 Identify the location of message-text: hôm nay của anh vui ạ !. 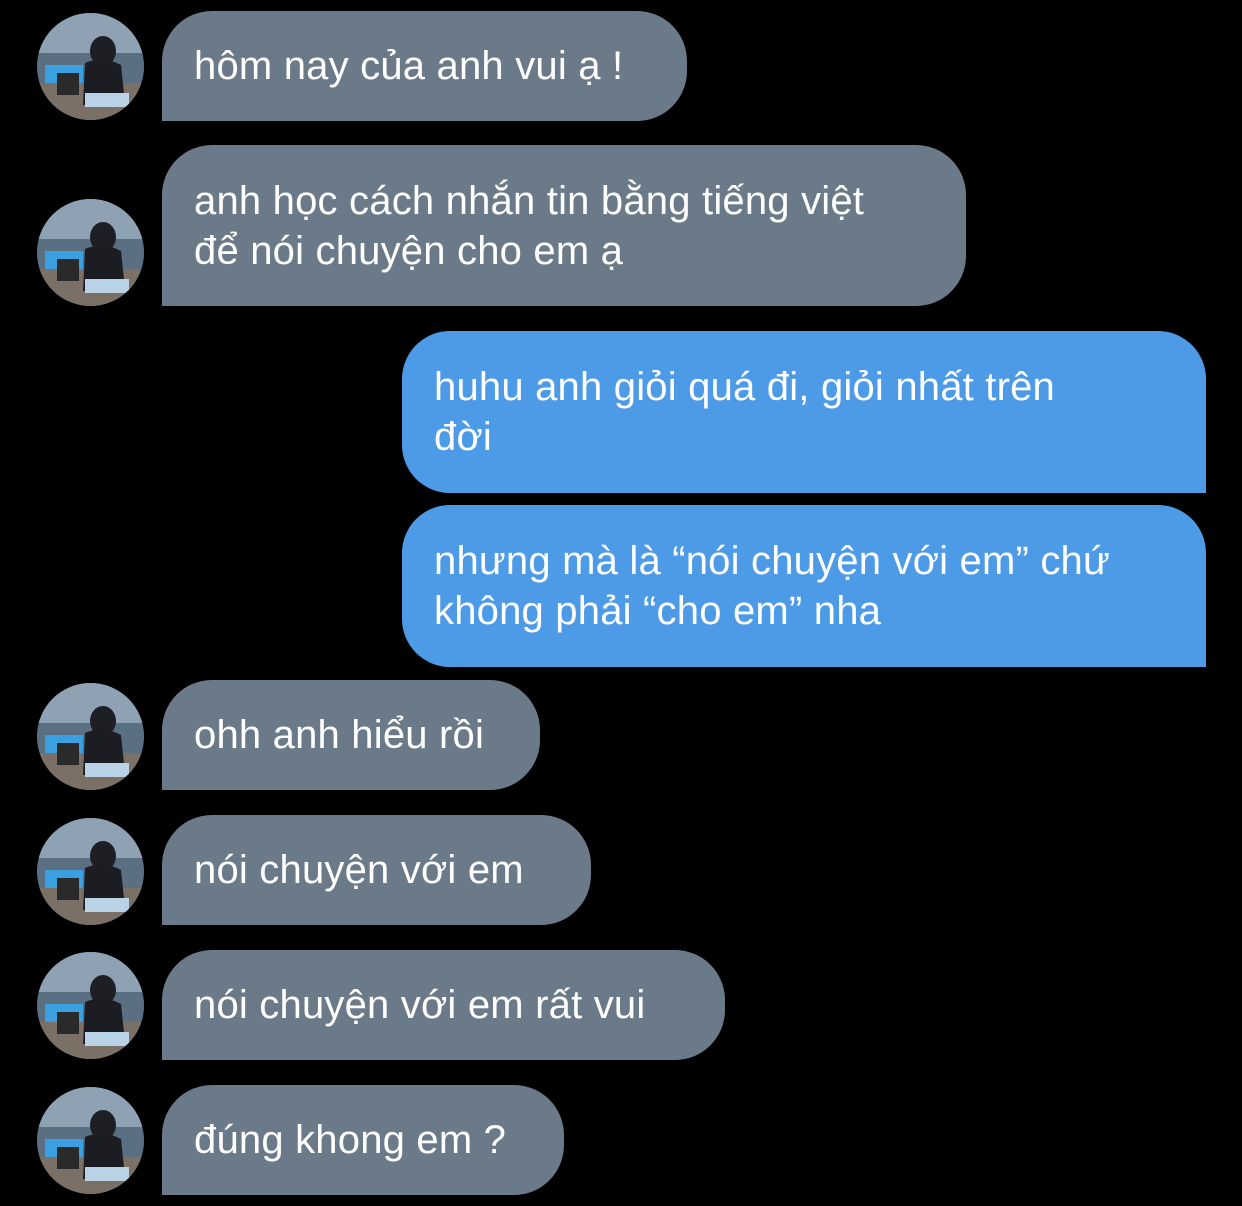
(409, 66).